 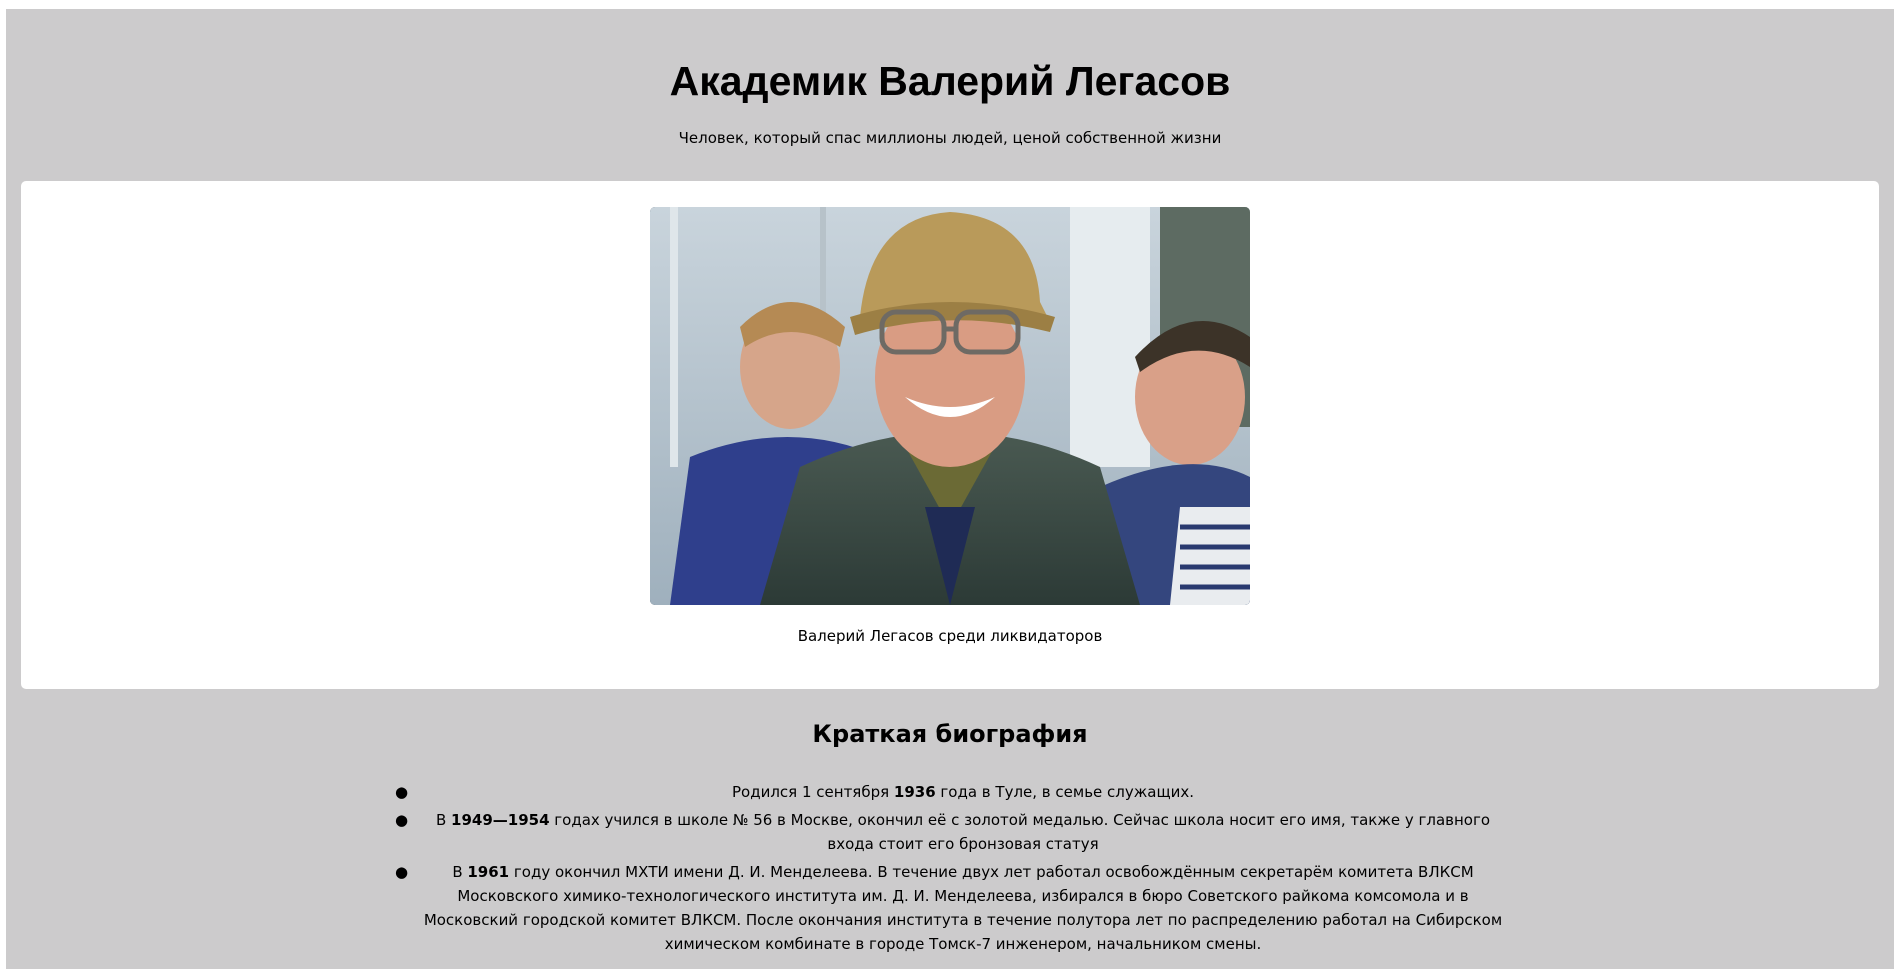 What do you see at coordinates (488, 872) in the screenshot?
I see `list-item-year: 1961` at bounding box center [488, 872].